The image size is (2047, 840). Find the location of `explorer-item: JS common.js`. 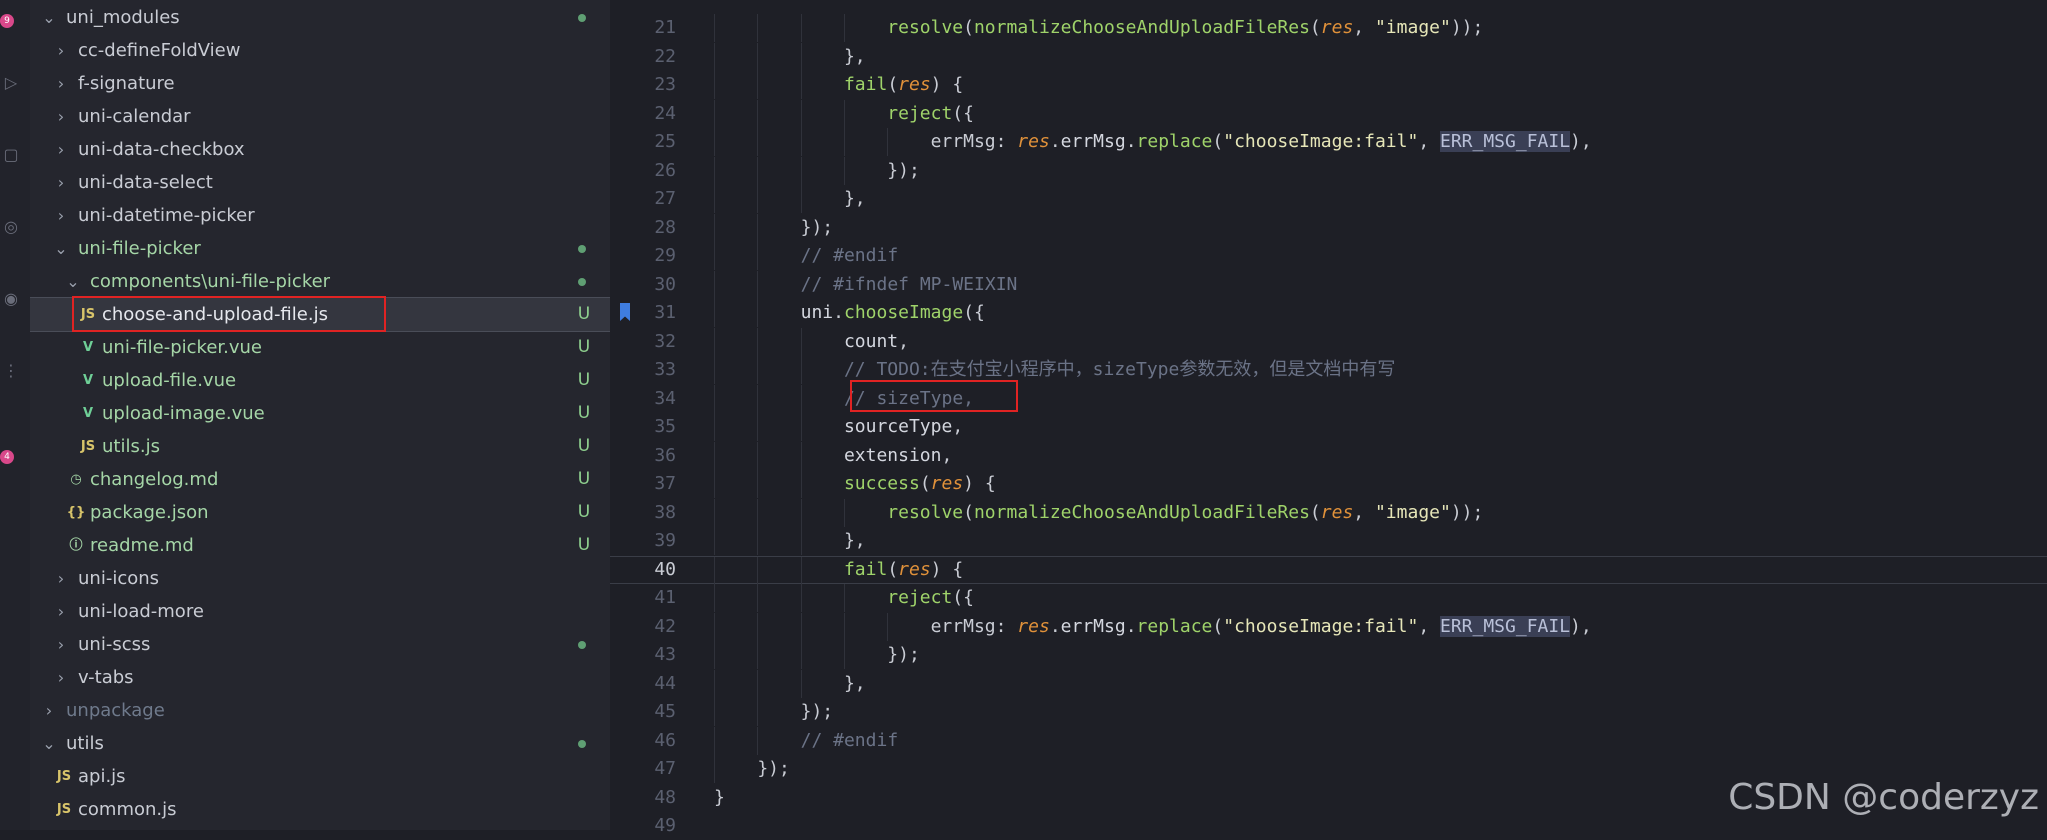

explorer-item: JS common.js is located at coordinates (320, 809).